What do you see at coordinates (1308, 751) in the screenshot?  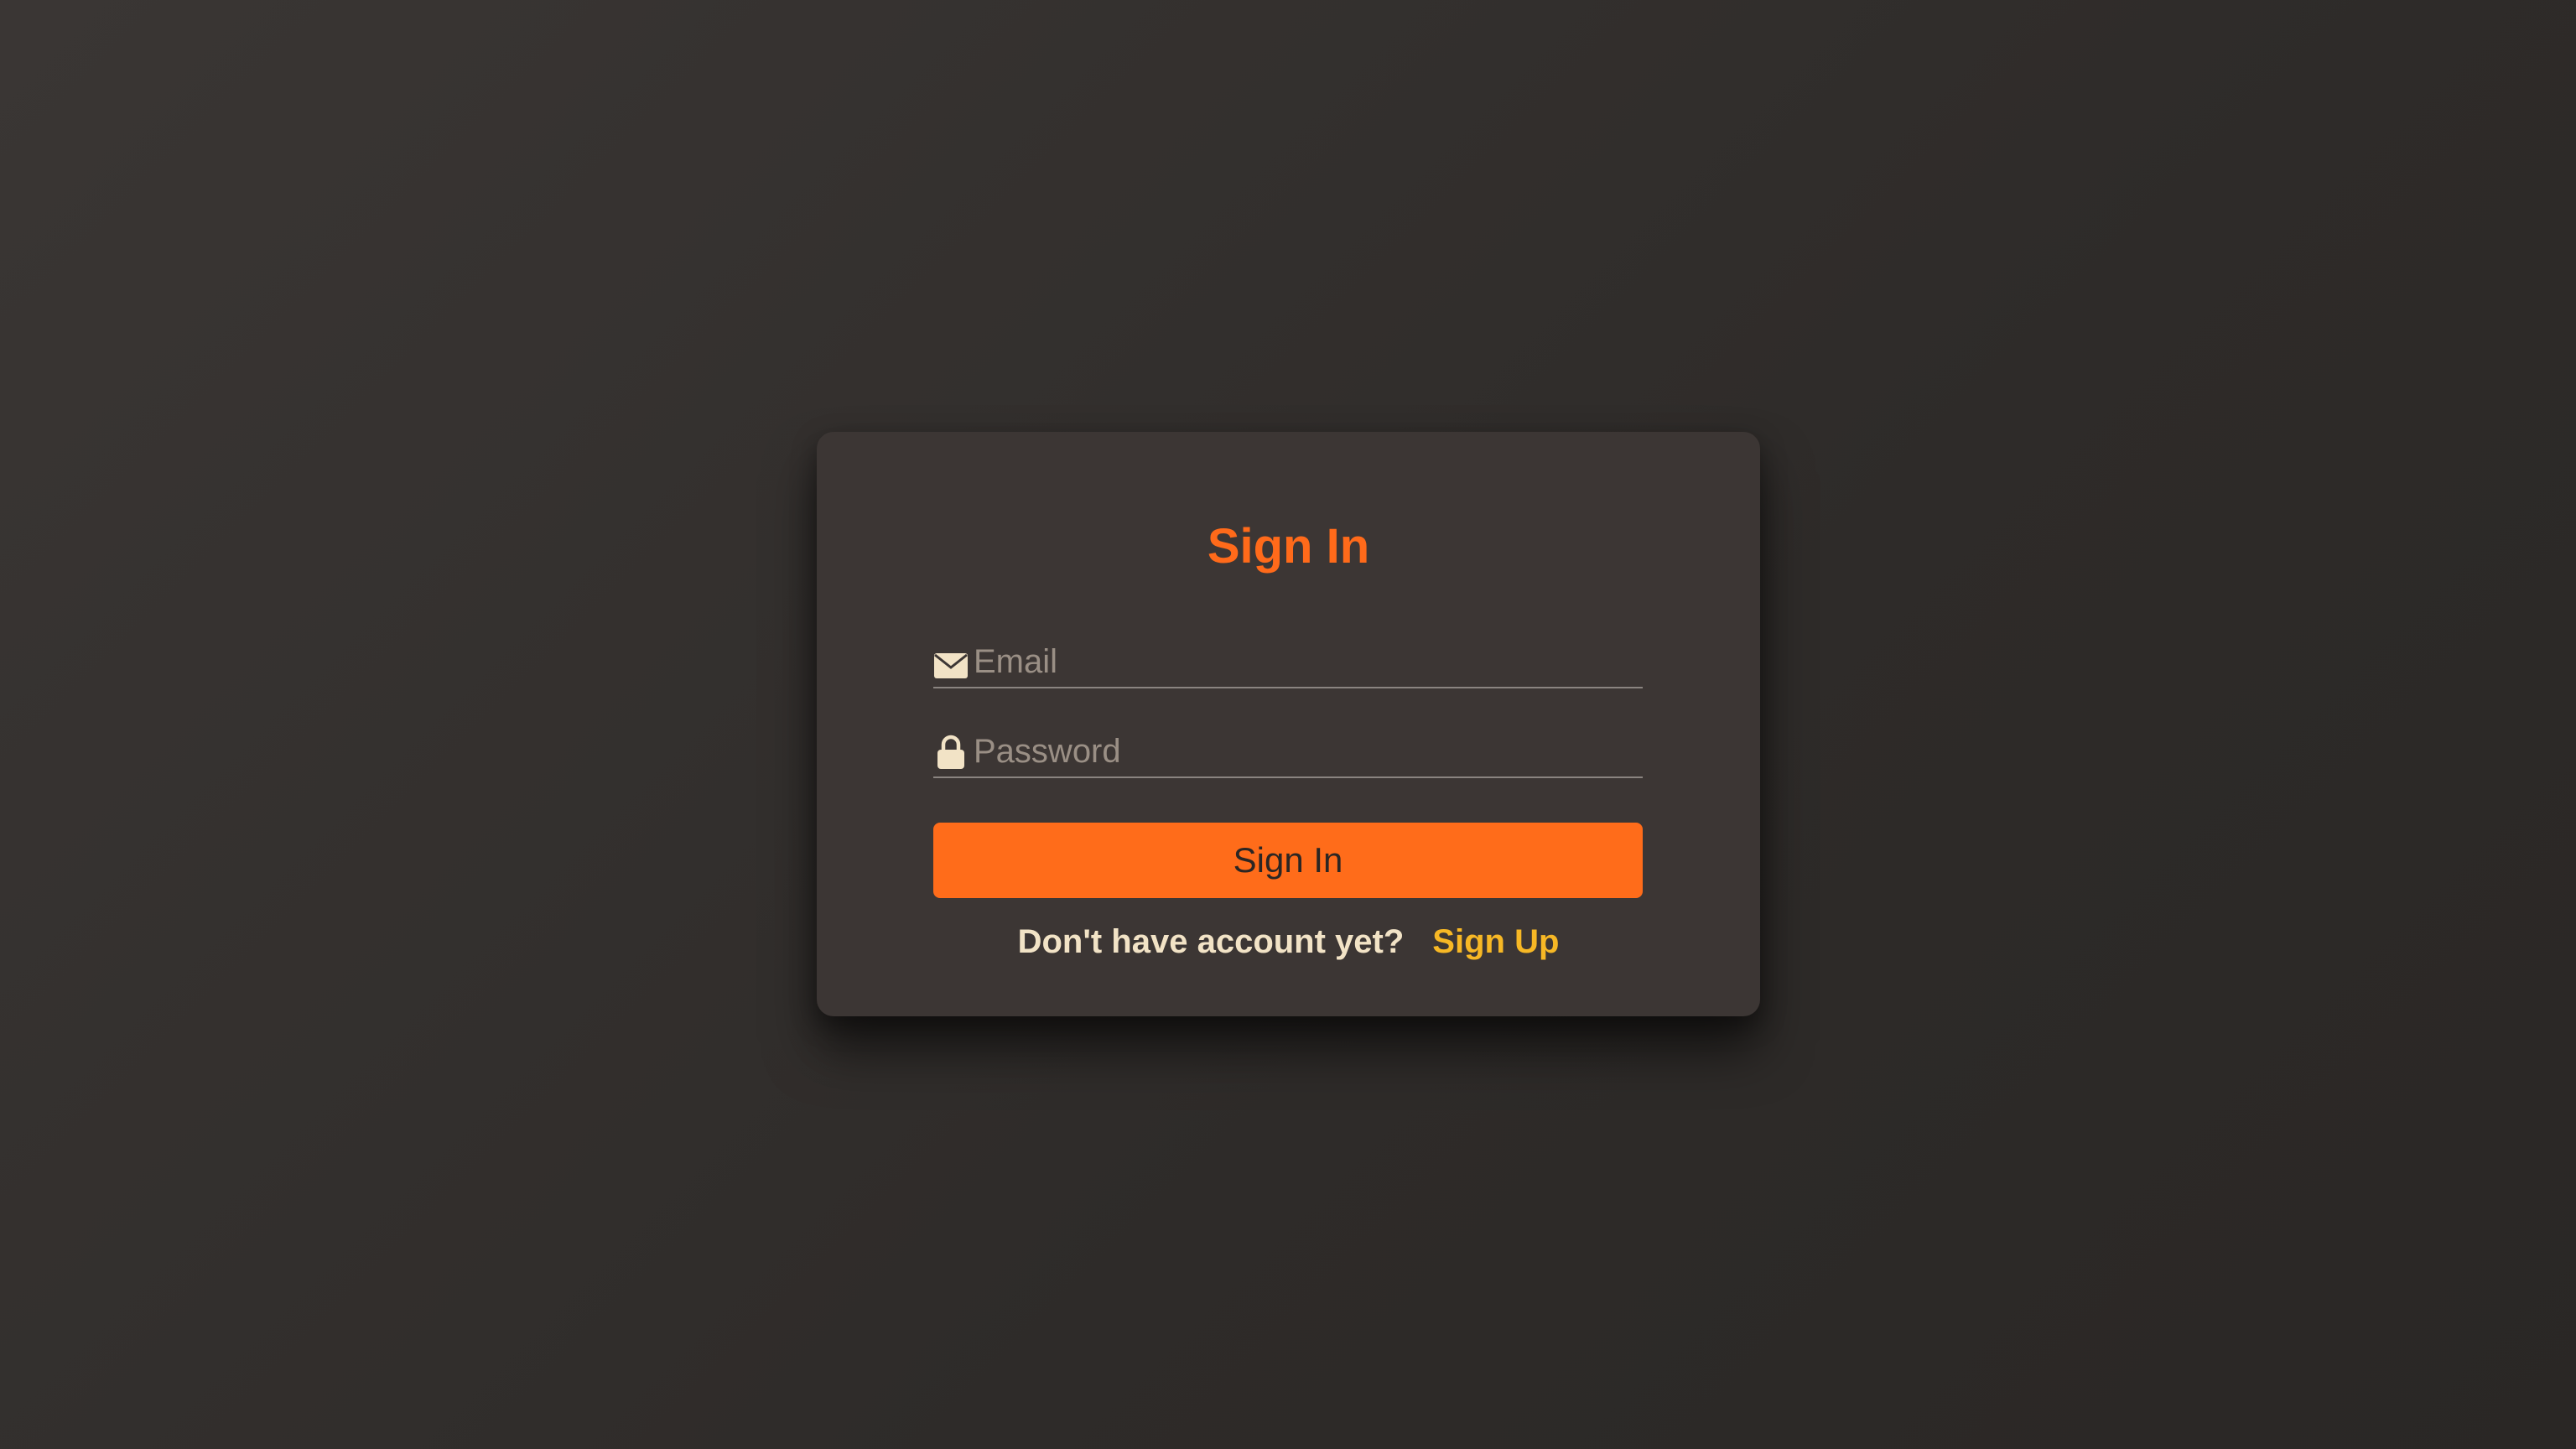 I see `password-input` at bounding box center [1308, 751].